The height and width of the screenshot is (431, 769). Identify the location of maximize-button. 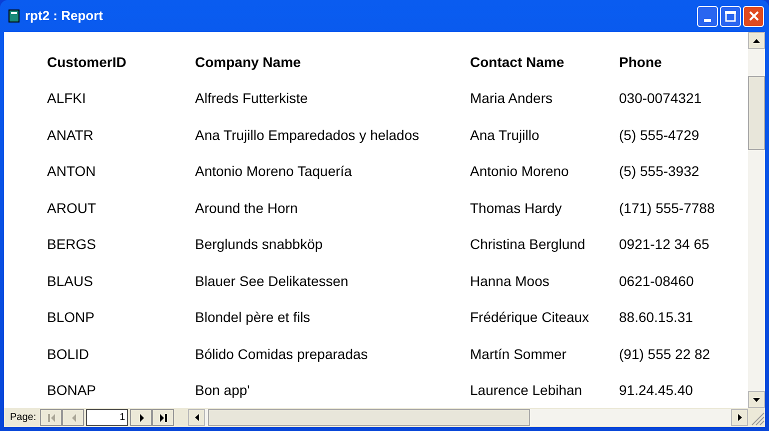
(730, 16).